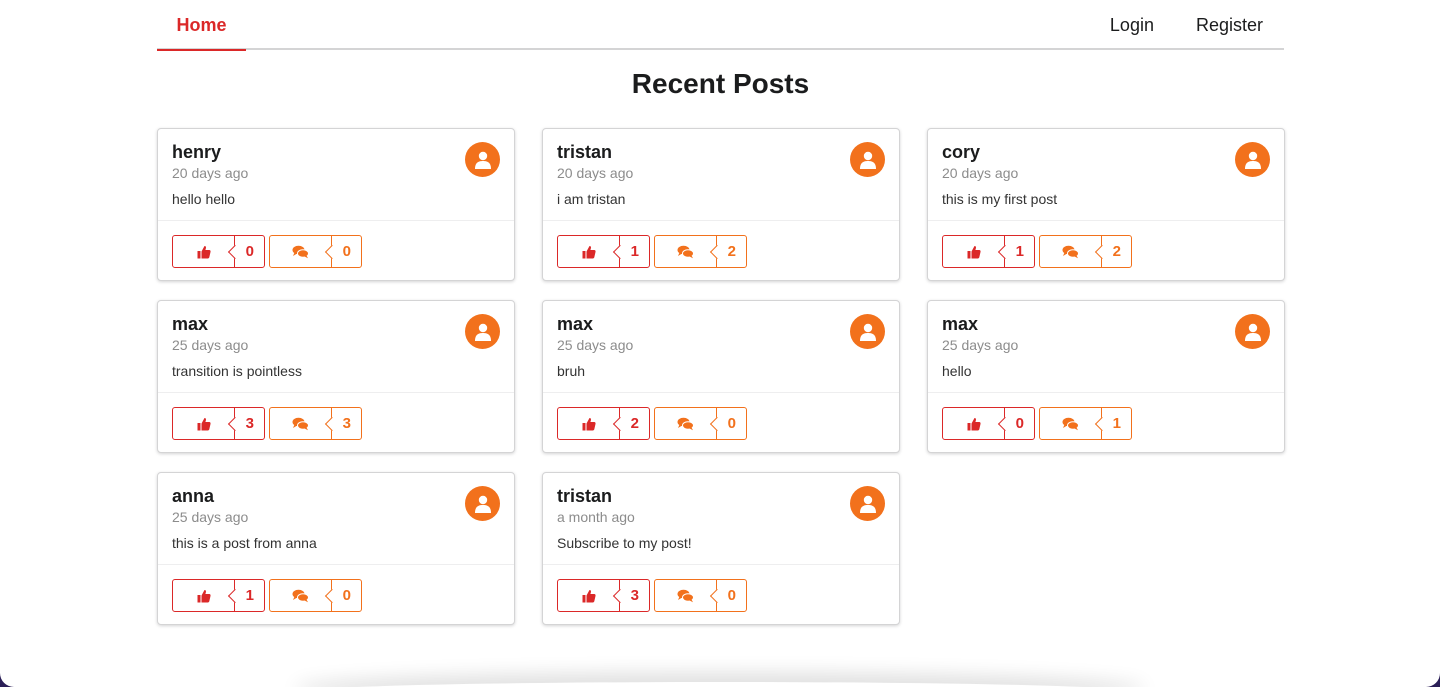  I want to click on post-card: cory 20 days ago this is my first post 1, so click(1106, 204).